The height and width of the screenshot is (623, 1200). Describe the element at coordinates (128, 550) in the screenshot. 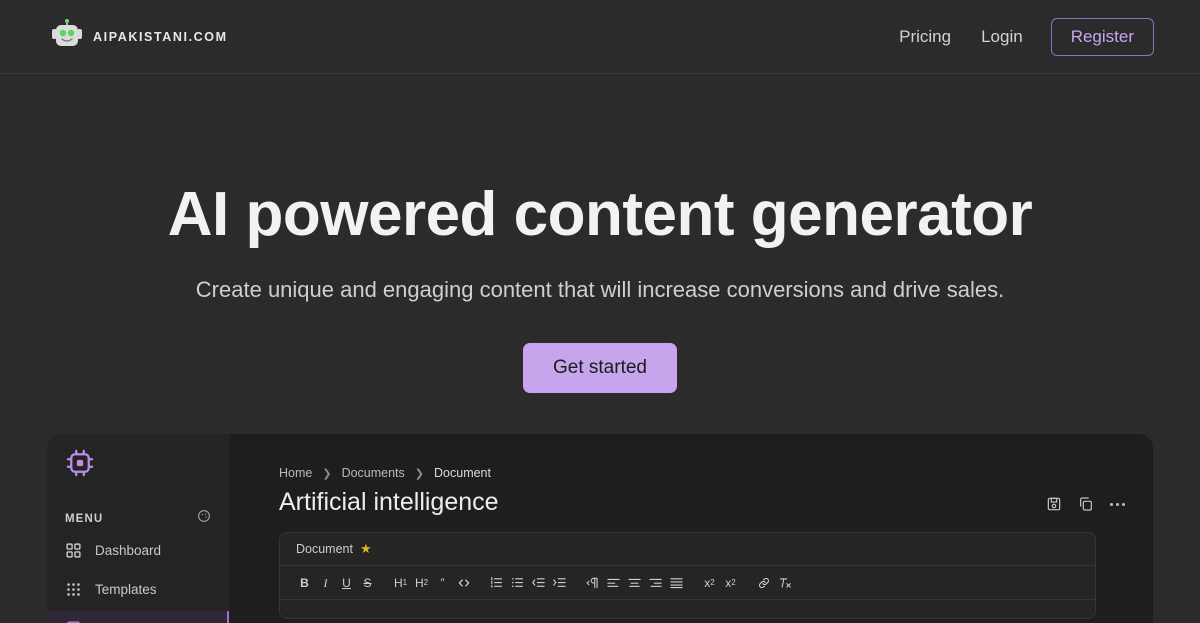

I see `sidebar-item-label: Dashboard` at that location.